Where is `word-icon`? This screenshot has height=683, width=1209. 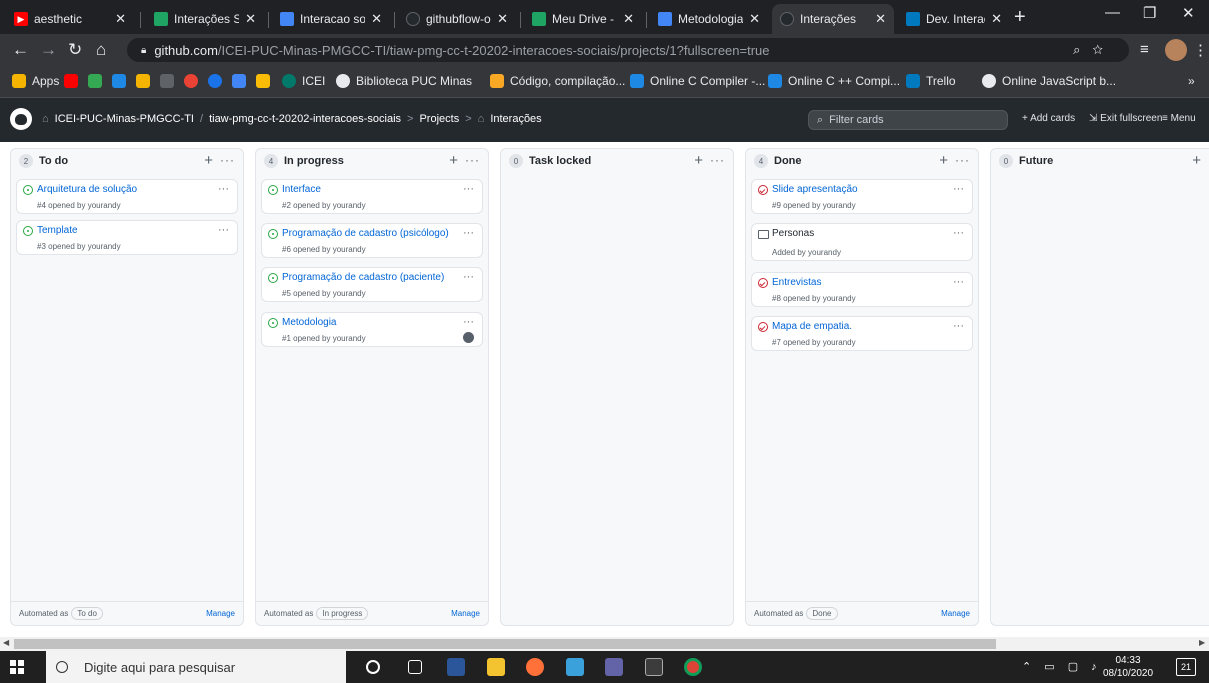
word-icon is located at coordinates (456, 667).